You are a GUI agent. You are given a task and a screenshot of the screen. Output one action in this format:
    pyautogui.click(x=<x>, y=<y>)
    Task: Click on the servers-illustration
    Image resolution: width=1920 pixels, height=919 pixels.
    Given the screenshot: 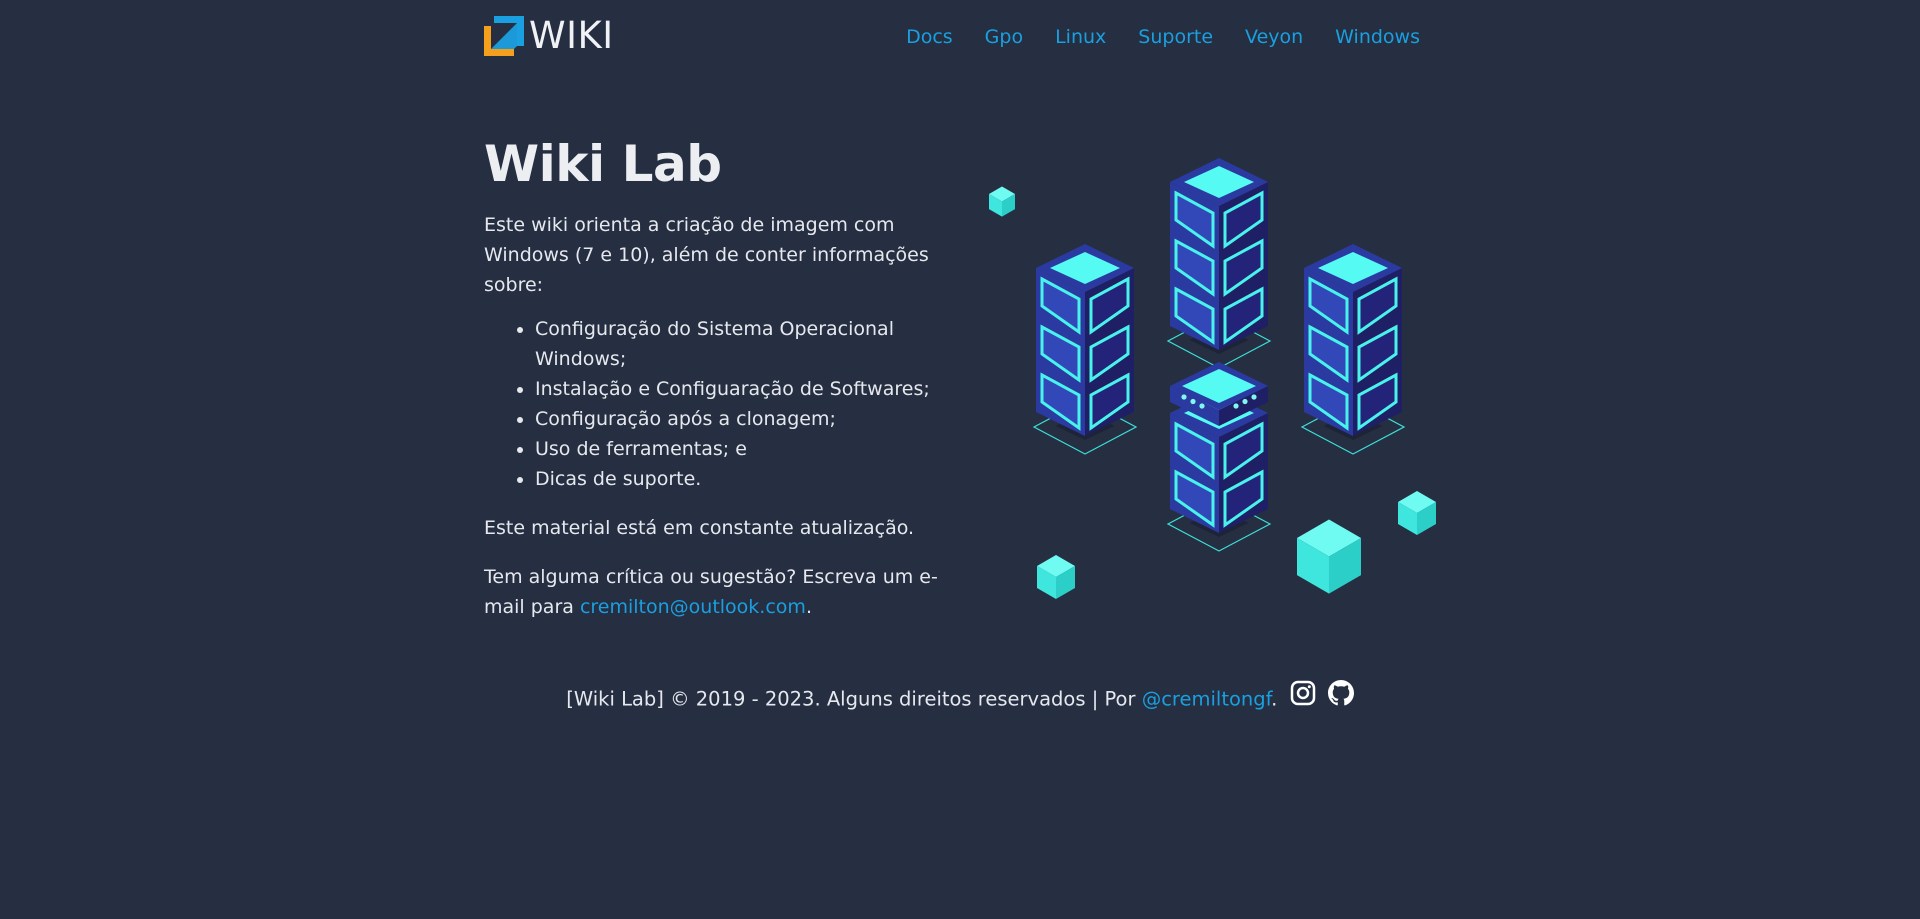 What is the action you would take?
    pyautogui.click(x=1212, y=375)
    